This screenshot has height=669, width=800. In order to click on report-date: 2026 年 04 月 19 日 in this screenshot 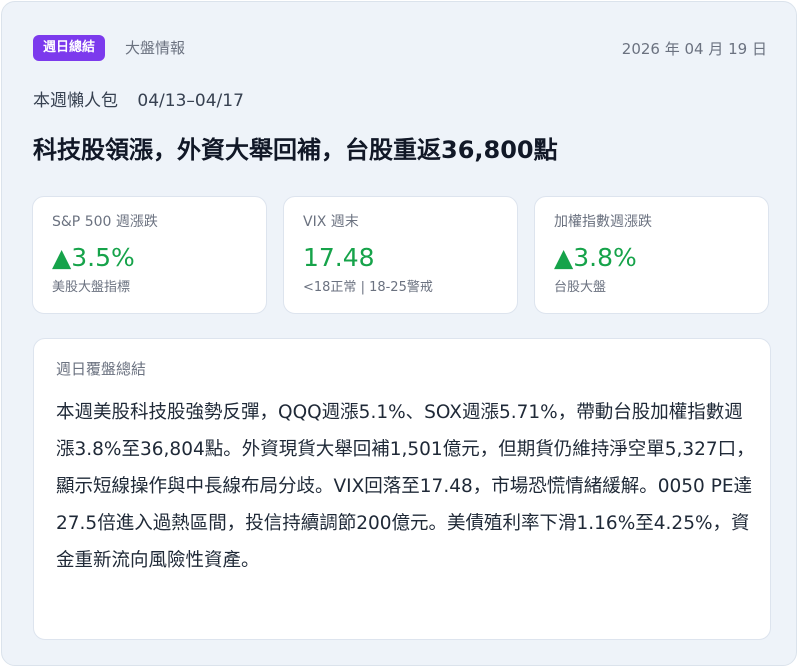, I will do `click(694, 49)`.